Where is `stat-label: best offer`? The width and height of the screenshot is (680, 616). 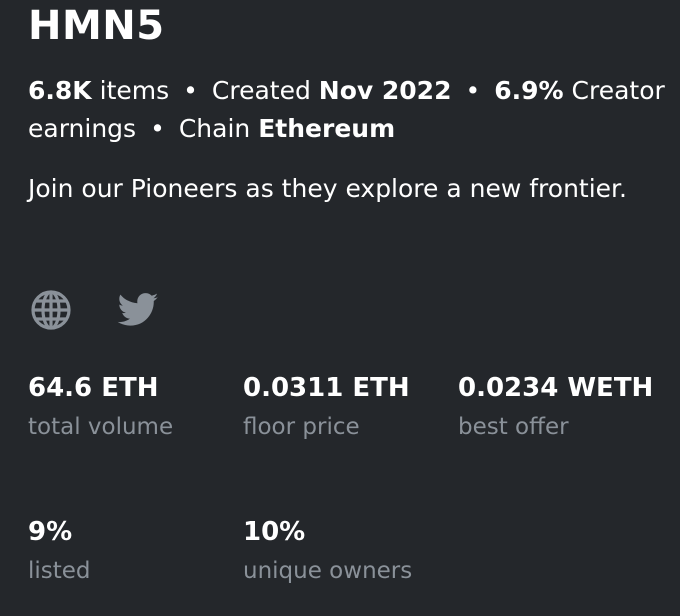 stat-label: best offer is located at coordinates (513, 427).